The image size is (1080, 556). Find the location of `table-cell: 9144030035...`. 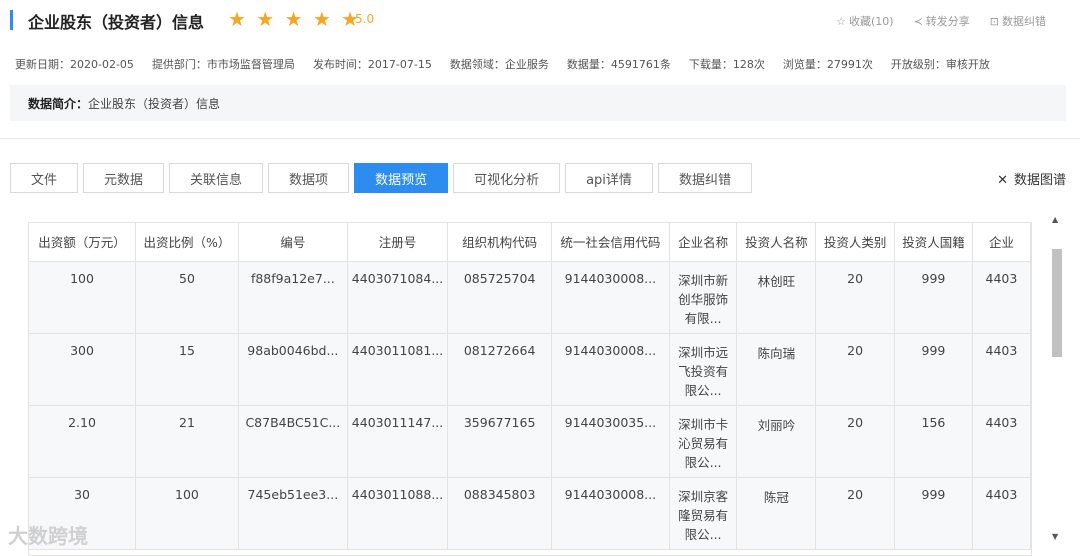

table-cell: 9144030035... is located at coordinates (610, 441).